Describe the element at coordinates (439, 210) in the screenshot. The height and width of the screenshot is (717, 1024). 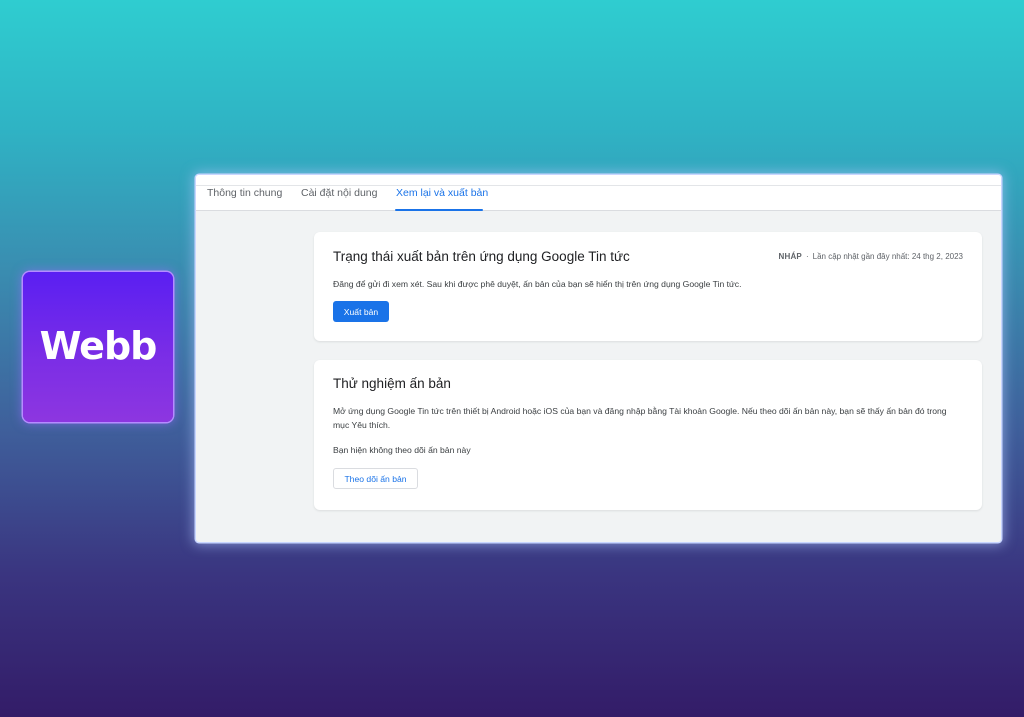
I see `active-tab-indicator` at that location.